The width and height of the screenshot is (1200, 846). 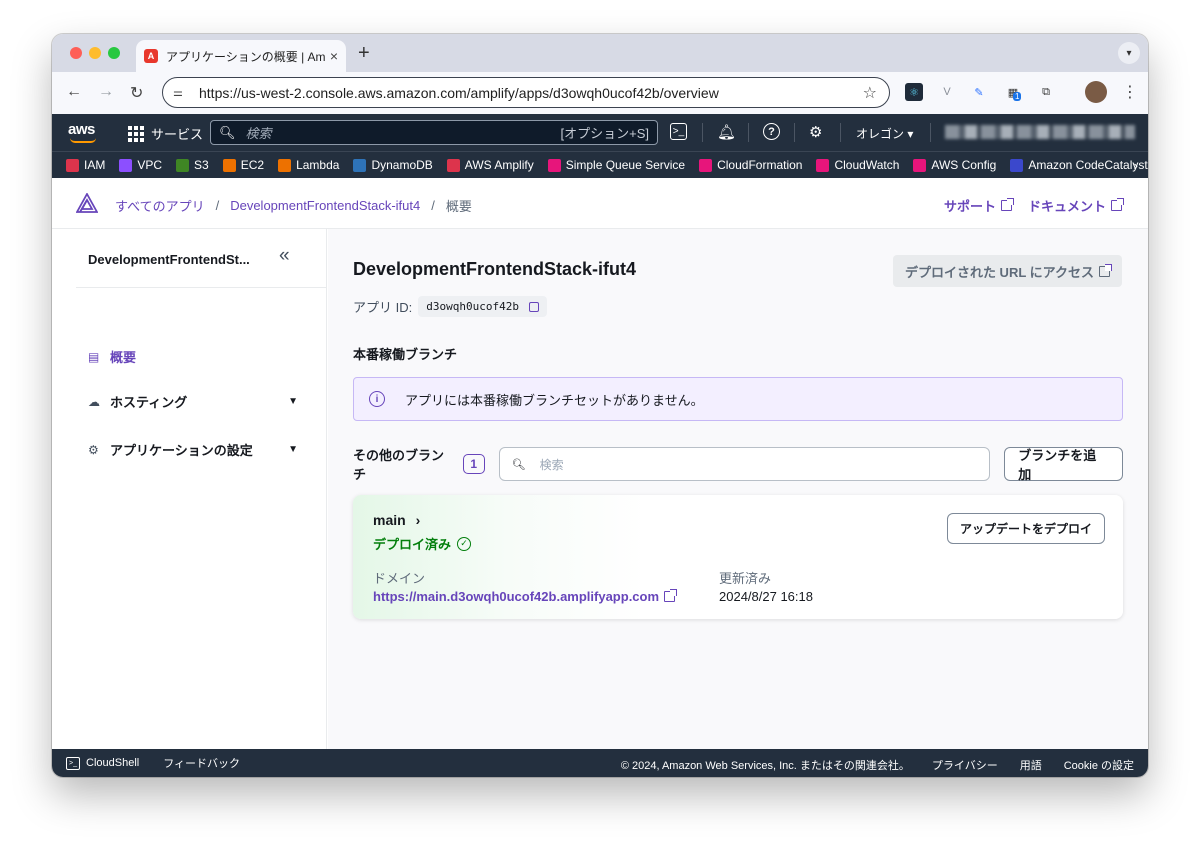 What do you see at coordinates (192, 165) in the screenshot?
I see `favorite-item: S3` at bounding box center [192, 165].